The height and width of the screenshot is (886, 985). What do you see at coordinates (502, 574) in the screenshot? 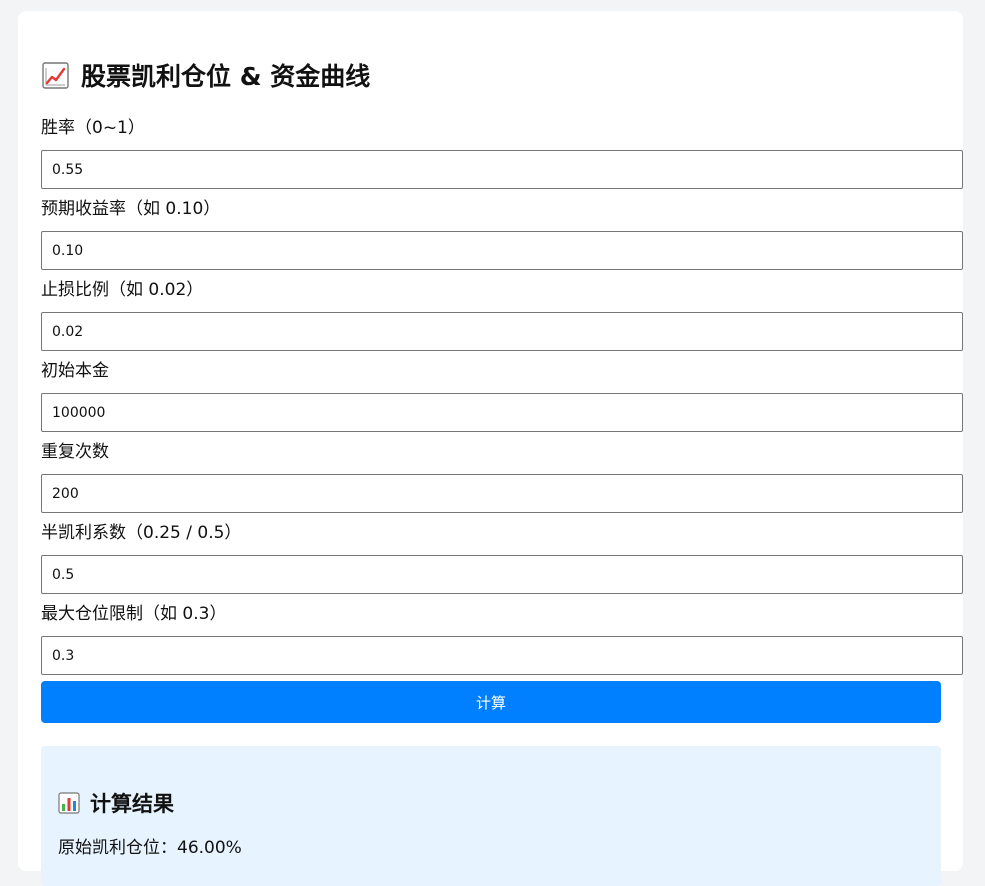
I see `half-kelly-input` at bounding box center [502, 574].